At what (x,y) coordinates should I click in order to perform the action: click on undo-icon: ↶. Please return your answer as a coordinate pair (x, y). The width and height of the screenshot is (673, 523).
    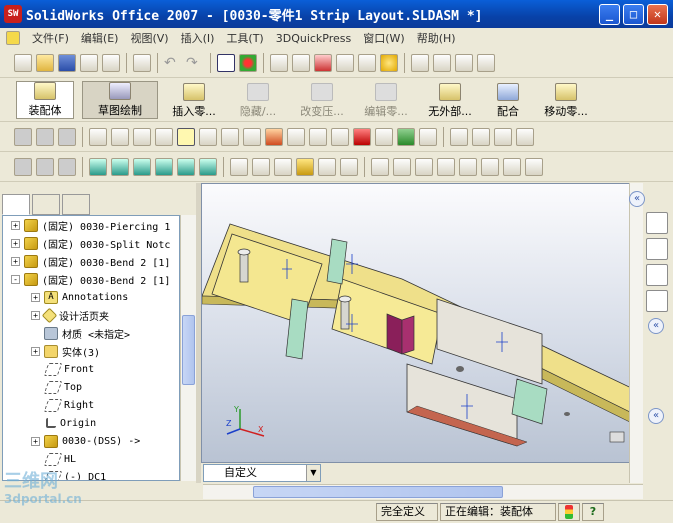
    Looking at the image, I should click on (173, 63).